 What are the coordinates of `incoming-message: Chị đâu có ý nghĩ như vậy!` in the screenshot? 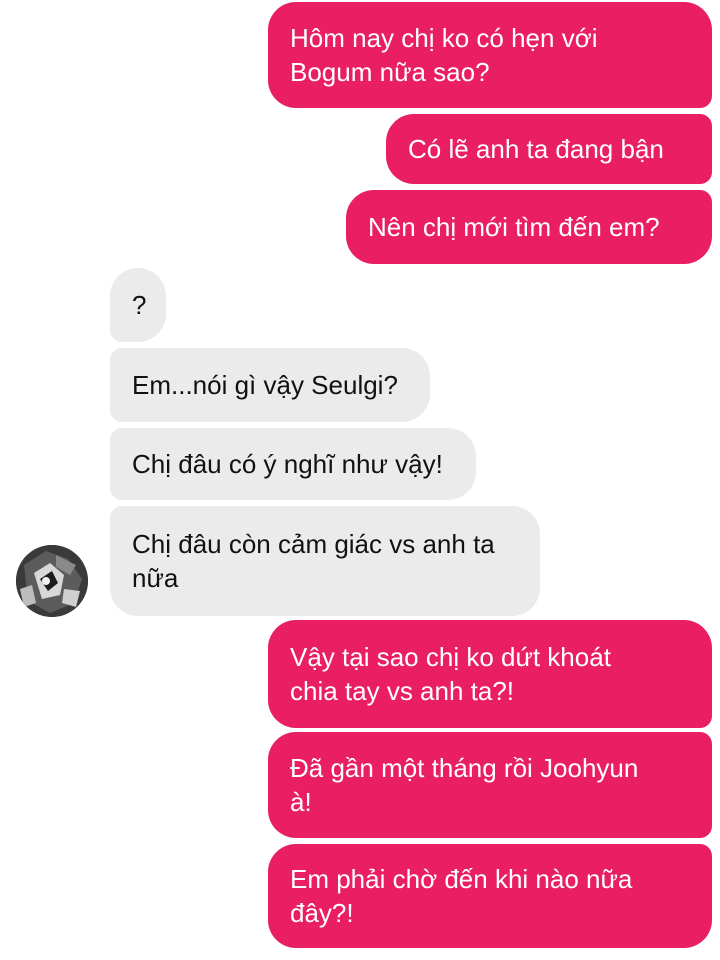 It's located at (293, 464).